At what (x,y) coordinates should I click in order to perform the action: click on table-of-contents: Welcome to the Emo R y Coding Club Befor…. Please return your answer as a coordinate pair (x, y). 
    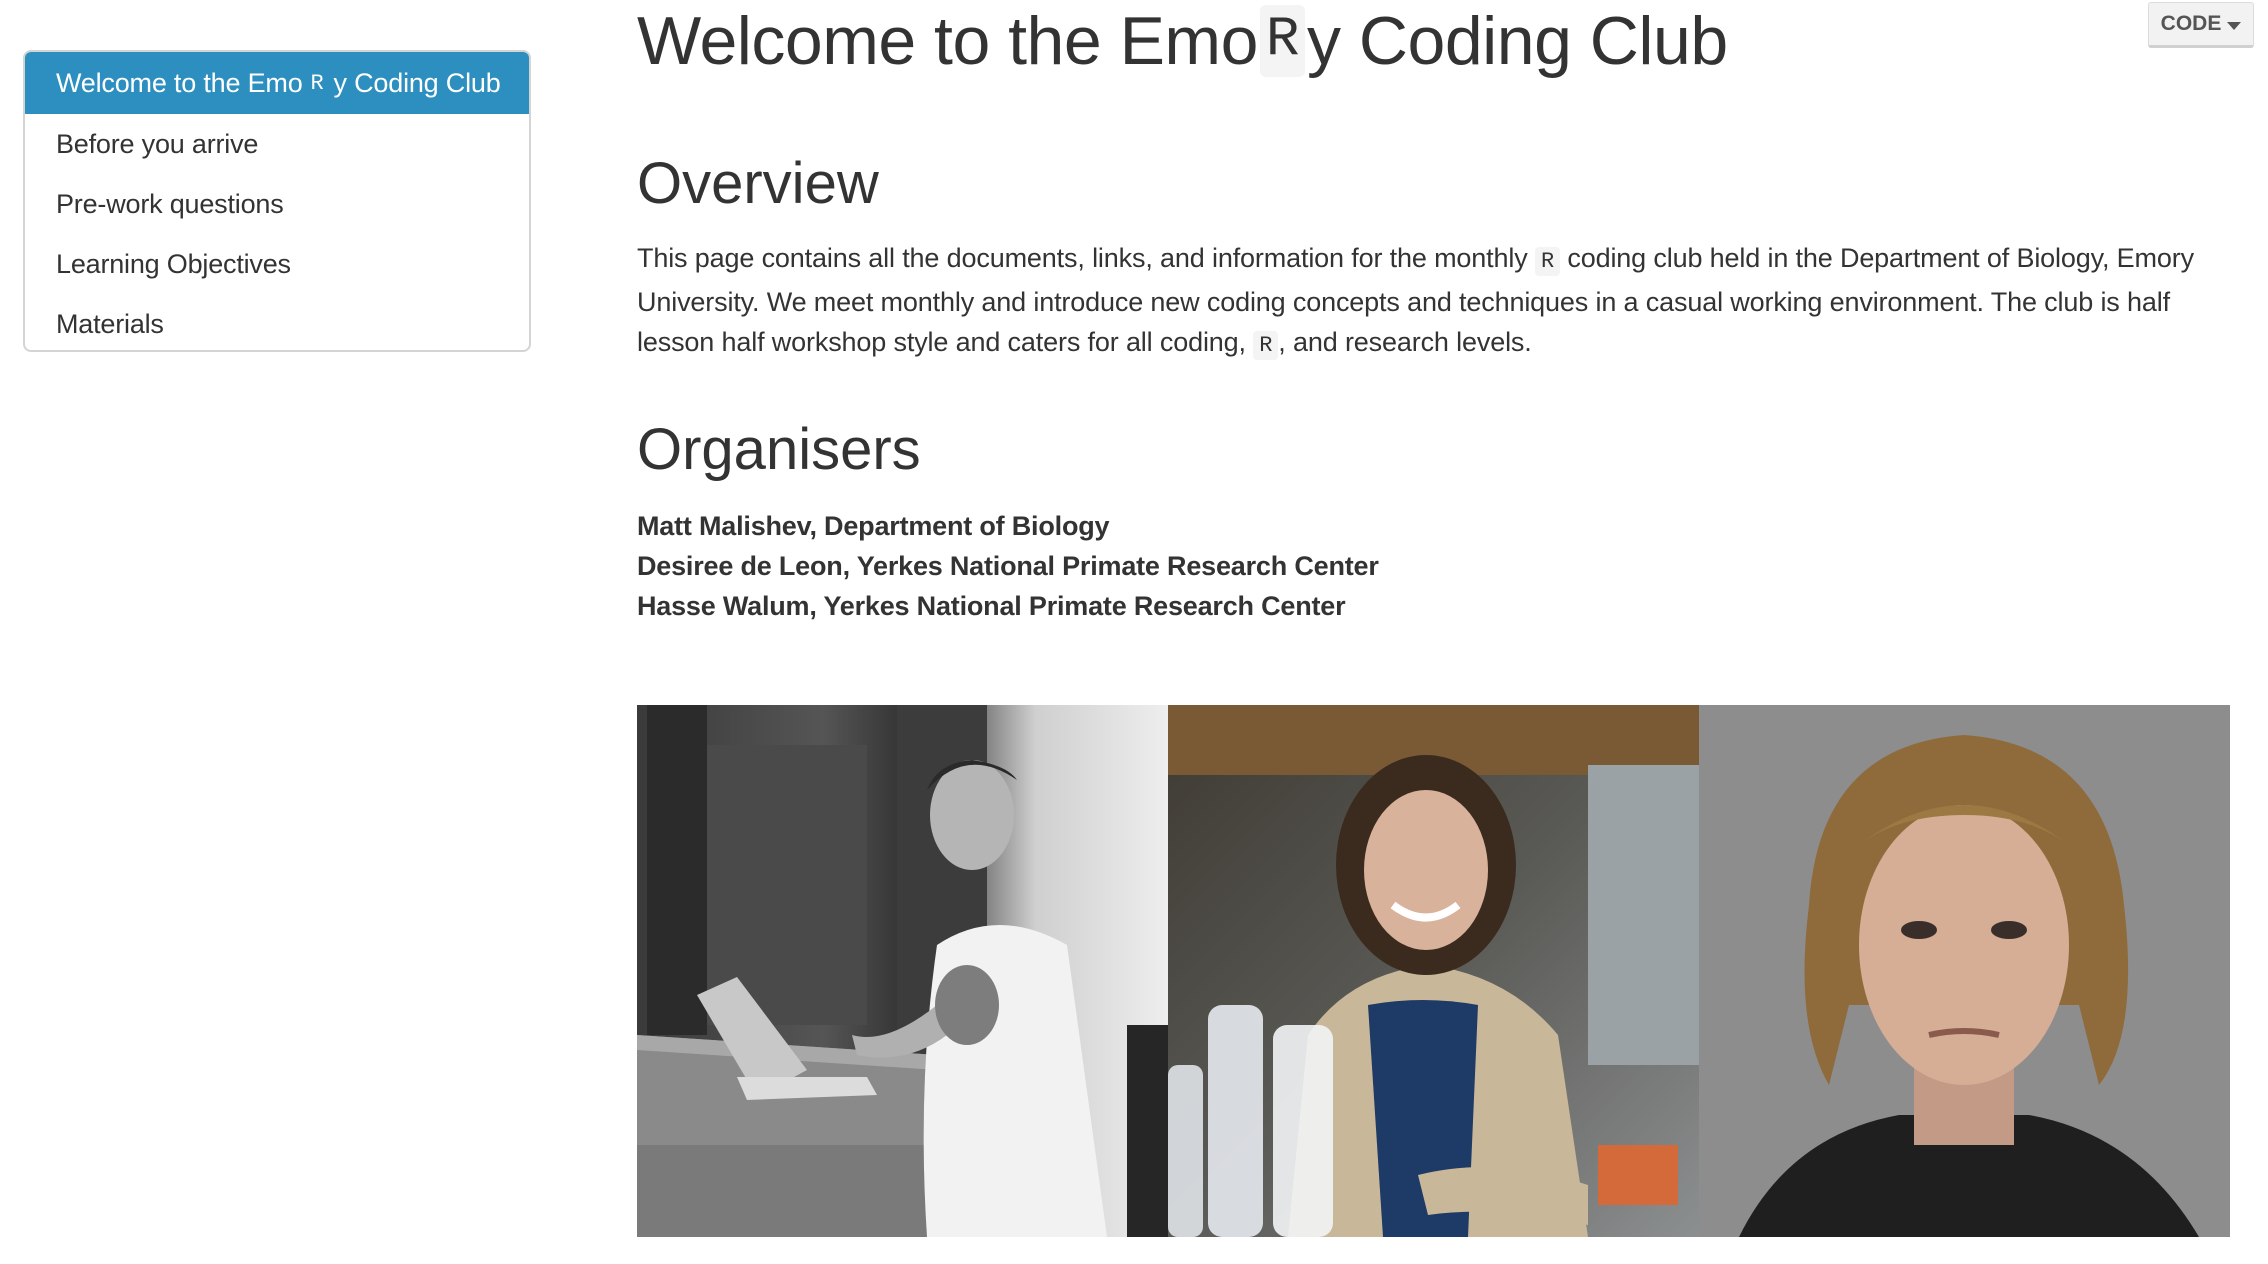
    Looking at the image, I should click on (277, 201).